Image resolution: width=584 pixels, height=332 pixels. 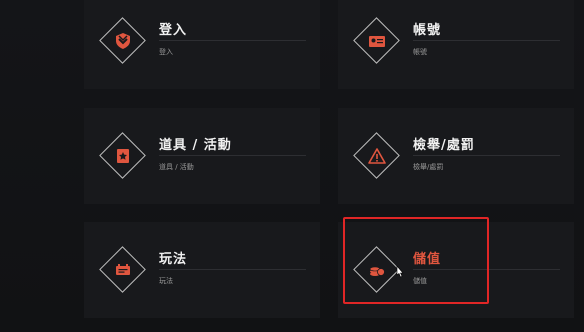 I want to click on id-card-icon, so click(x=377, y=41).